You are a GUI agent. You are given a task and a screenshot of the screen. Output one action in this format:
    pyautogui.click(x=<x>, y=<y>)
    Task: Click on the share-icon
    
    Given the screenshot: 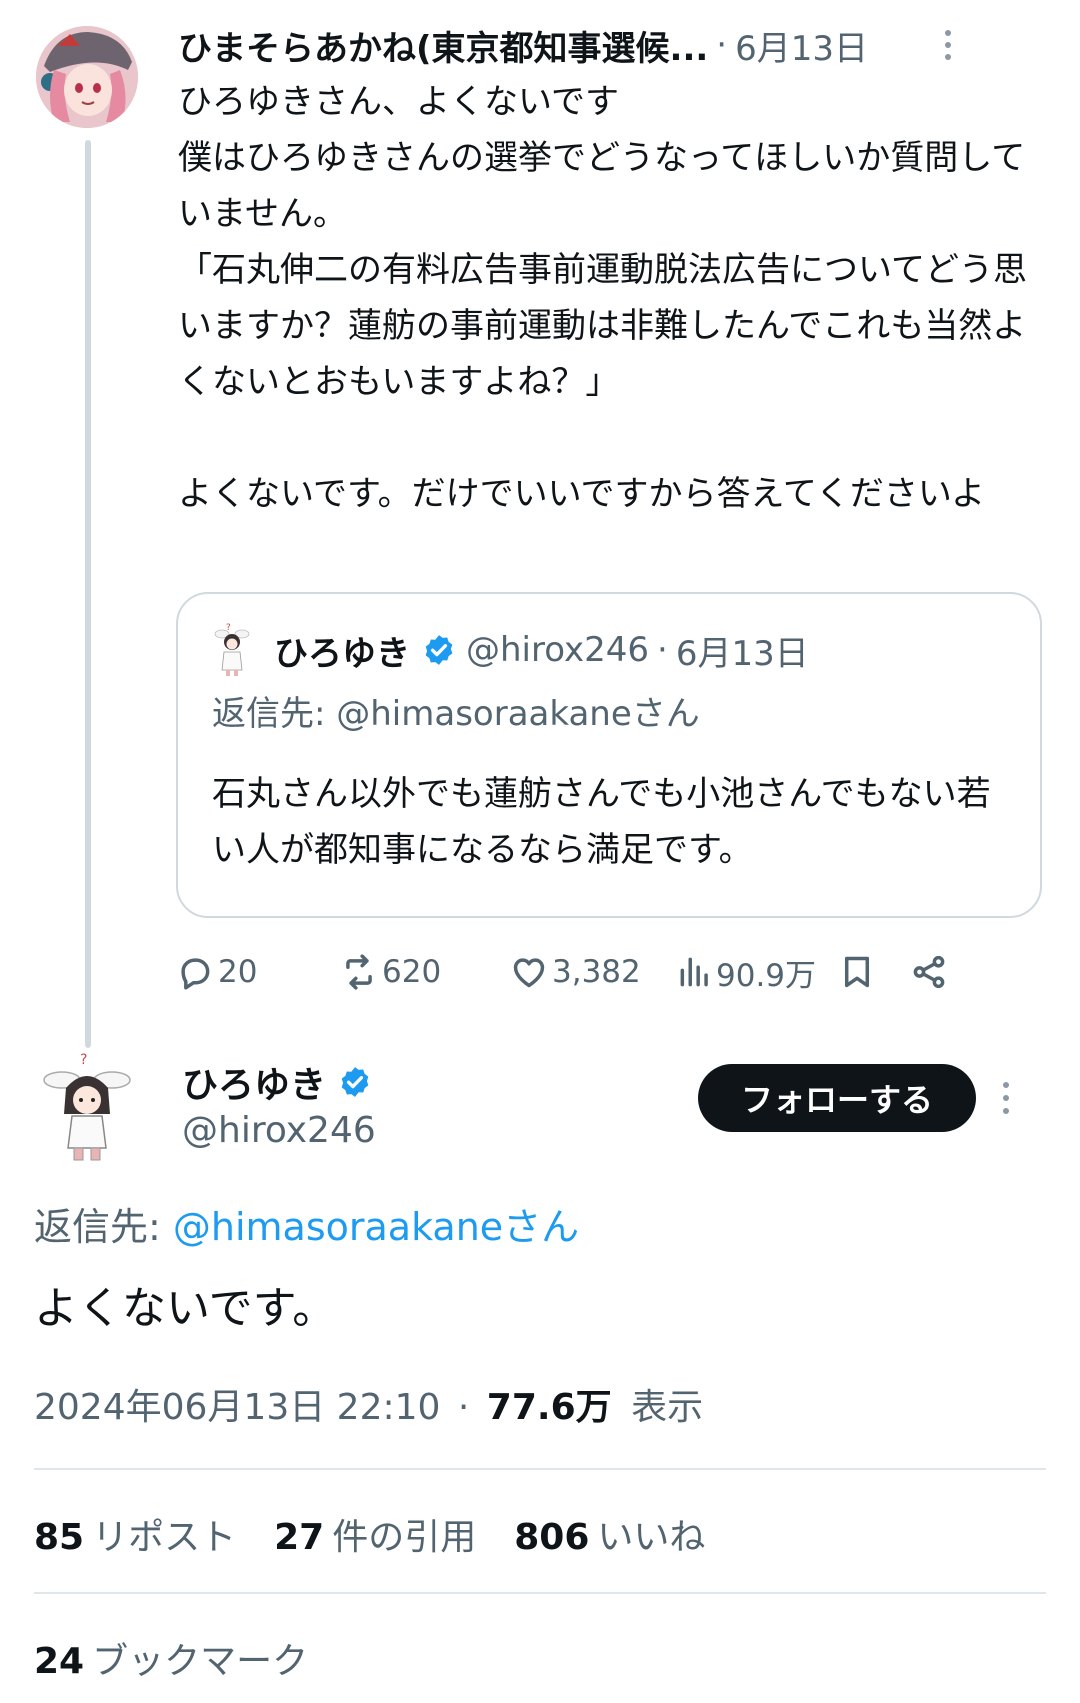 What is the action you would take?
    pyautogui.click(x=929, y=972)
    